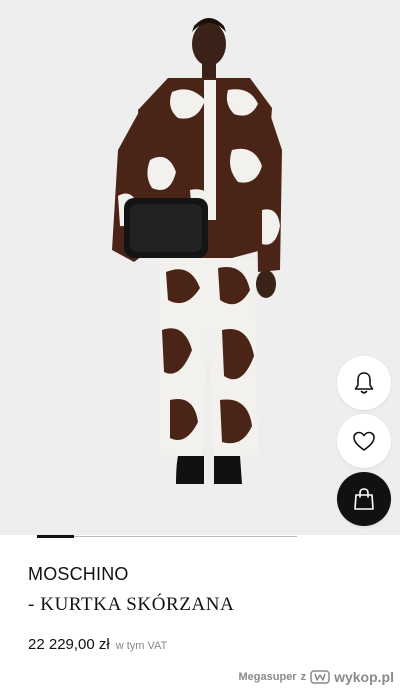  What do you see at coordinates (141, 646) in the screenshot?
I see `vat-note: w tym VAT` at bounding box center [141, 646].